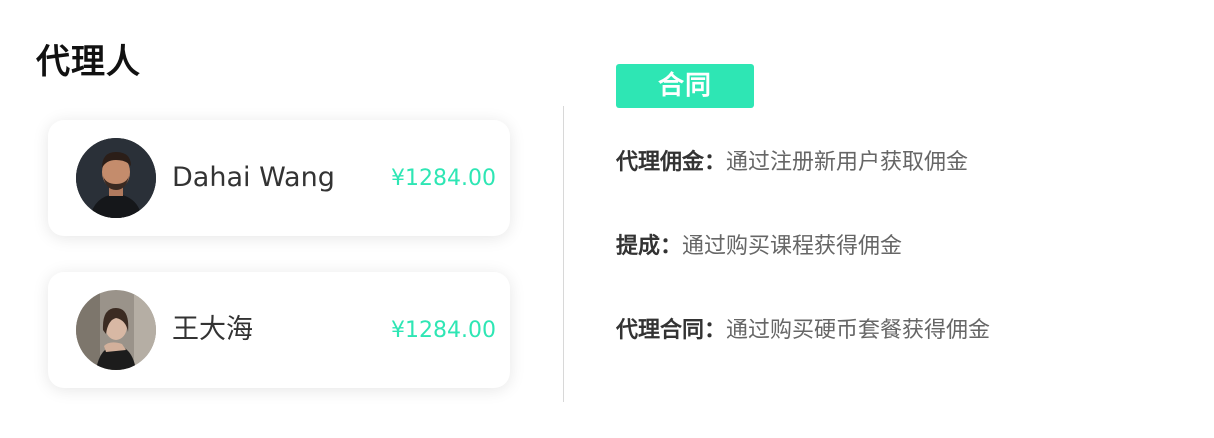  I want to click on rule-row: 代理佣金：通过注册新用户获取佣金, so click(792, 163).